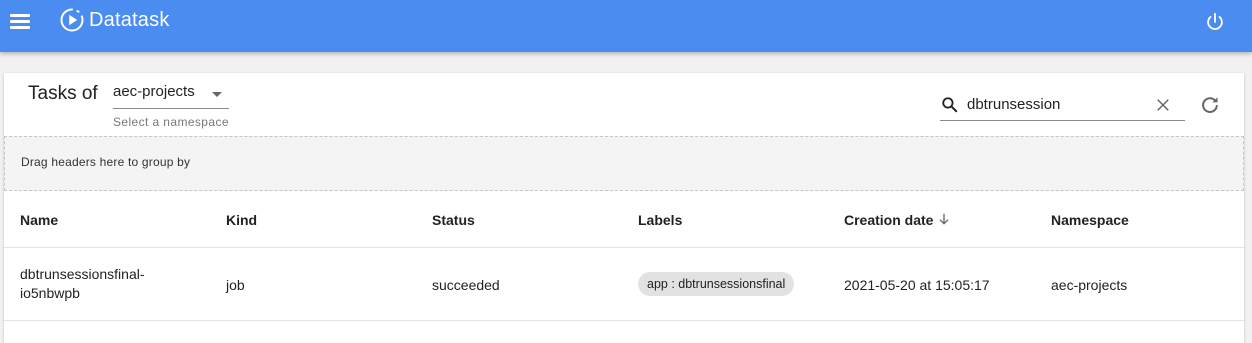 The image size is (1252, 343). Describe the element at coordinates (63, 93) in the screenshot. I see `page-title: Tasks of` at that location.